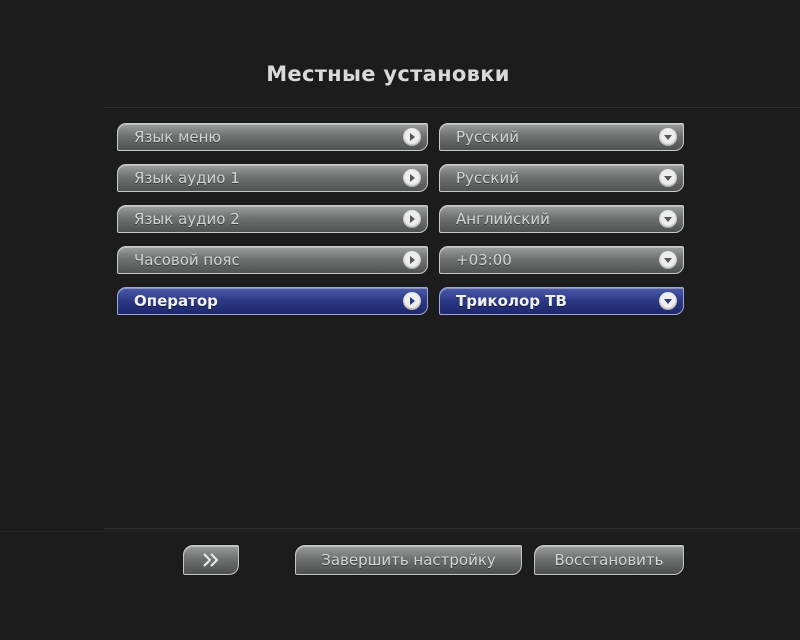 The height and width of the screenshot is (640, 800). I want to click on menu-language-label: Язык меню, so click(178, 137).